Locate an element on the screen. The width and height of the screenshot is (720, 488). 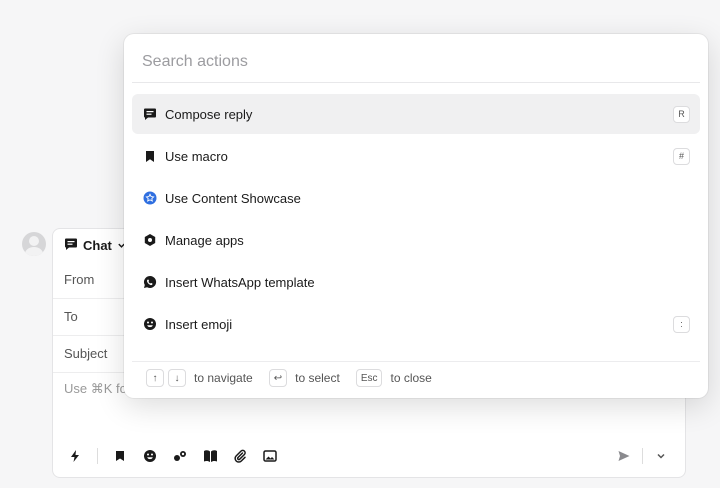
send-group is located at coordinates (642, 456).